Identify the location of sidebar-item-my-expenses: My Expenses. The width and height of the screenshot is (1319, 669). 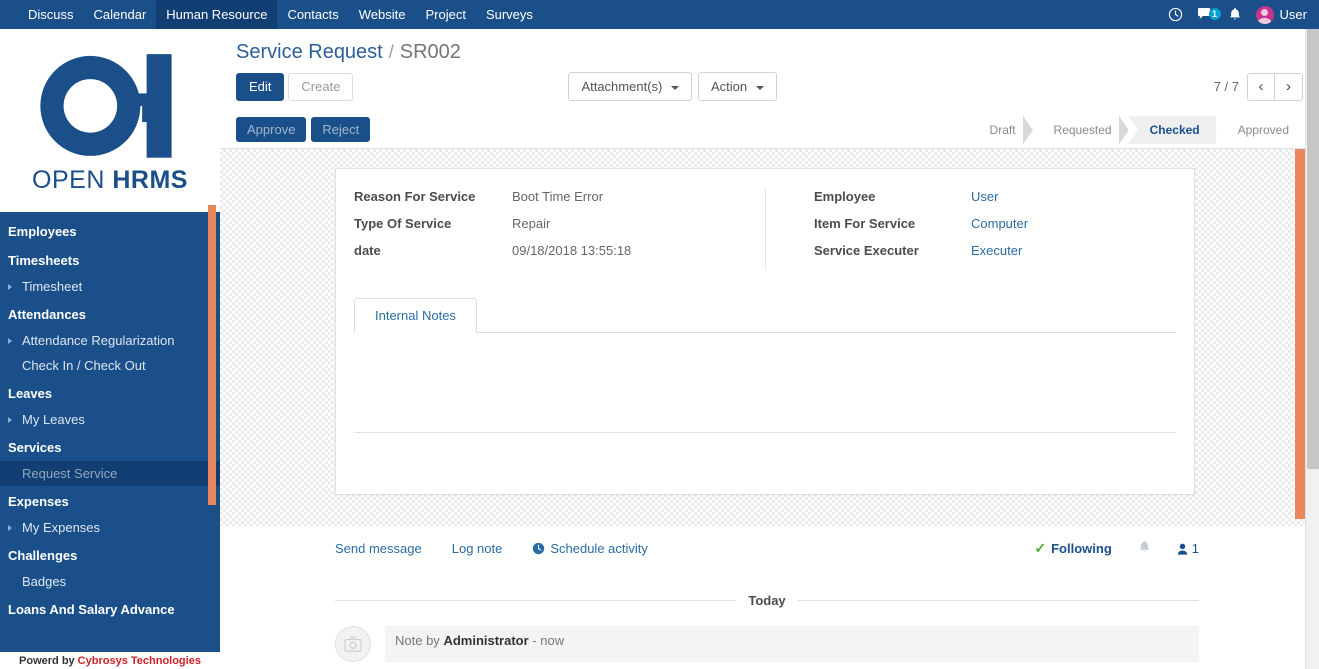
(110, 527).